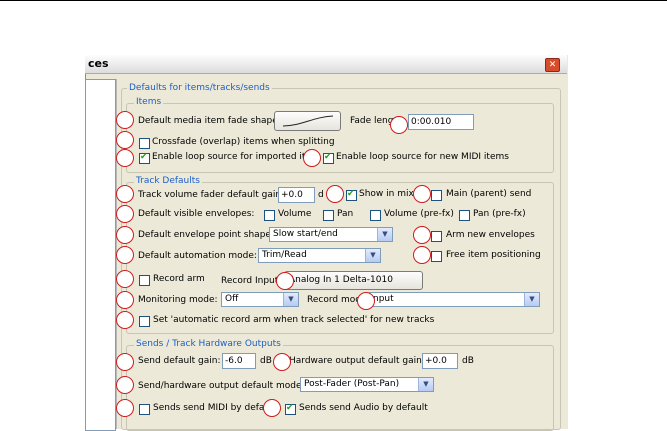 Image resolution: width=667 pixels, height=431 pixels. I want to click on env-volume-prefx-label: Volume (pre-fx), so click(419, 214).